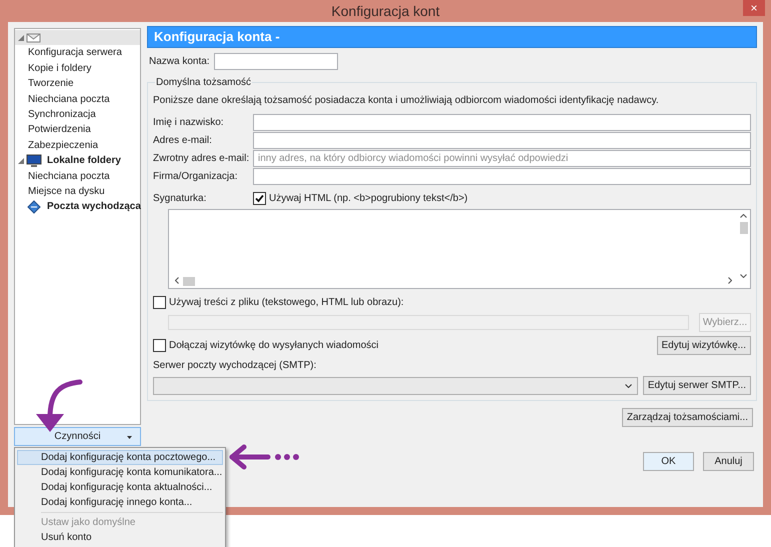 This screenshot has width=771, height=547. I want to click on field-label: Serwer poczty wychodzącej (SMTP):, so click(235, 366).